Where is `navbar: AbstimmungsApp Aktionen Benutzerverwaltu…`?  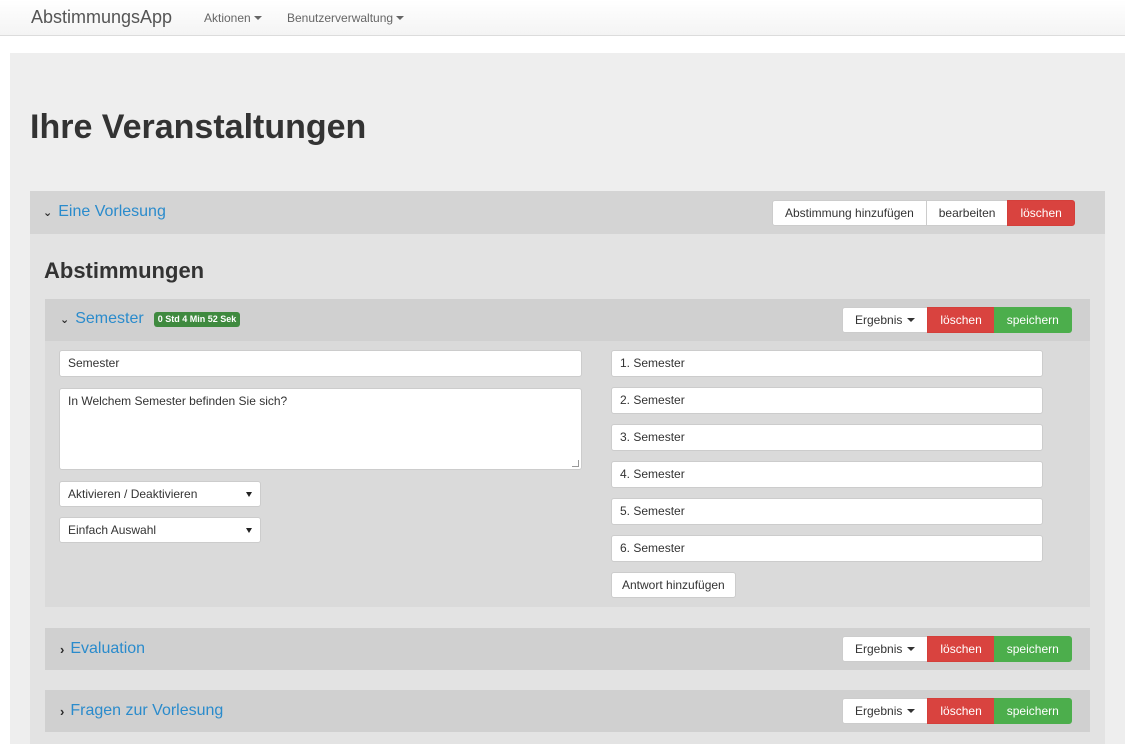
navbar: AbstimmungsApp Aktionen Benutzerverwaltu… is located at coordinates (562, 18).